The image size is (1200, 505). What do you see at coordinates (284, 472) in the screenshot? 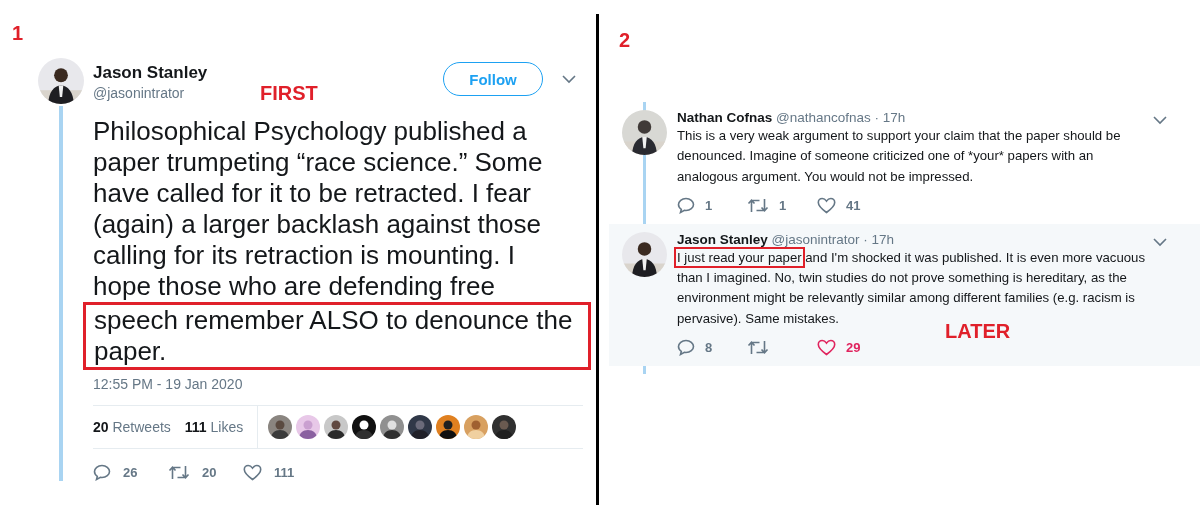
I see `like-count: 111` at bounding box center [284, 472].